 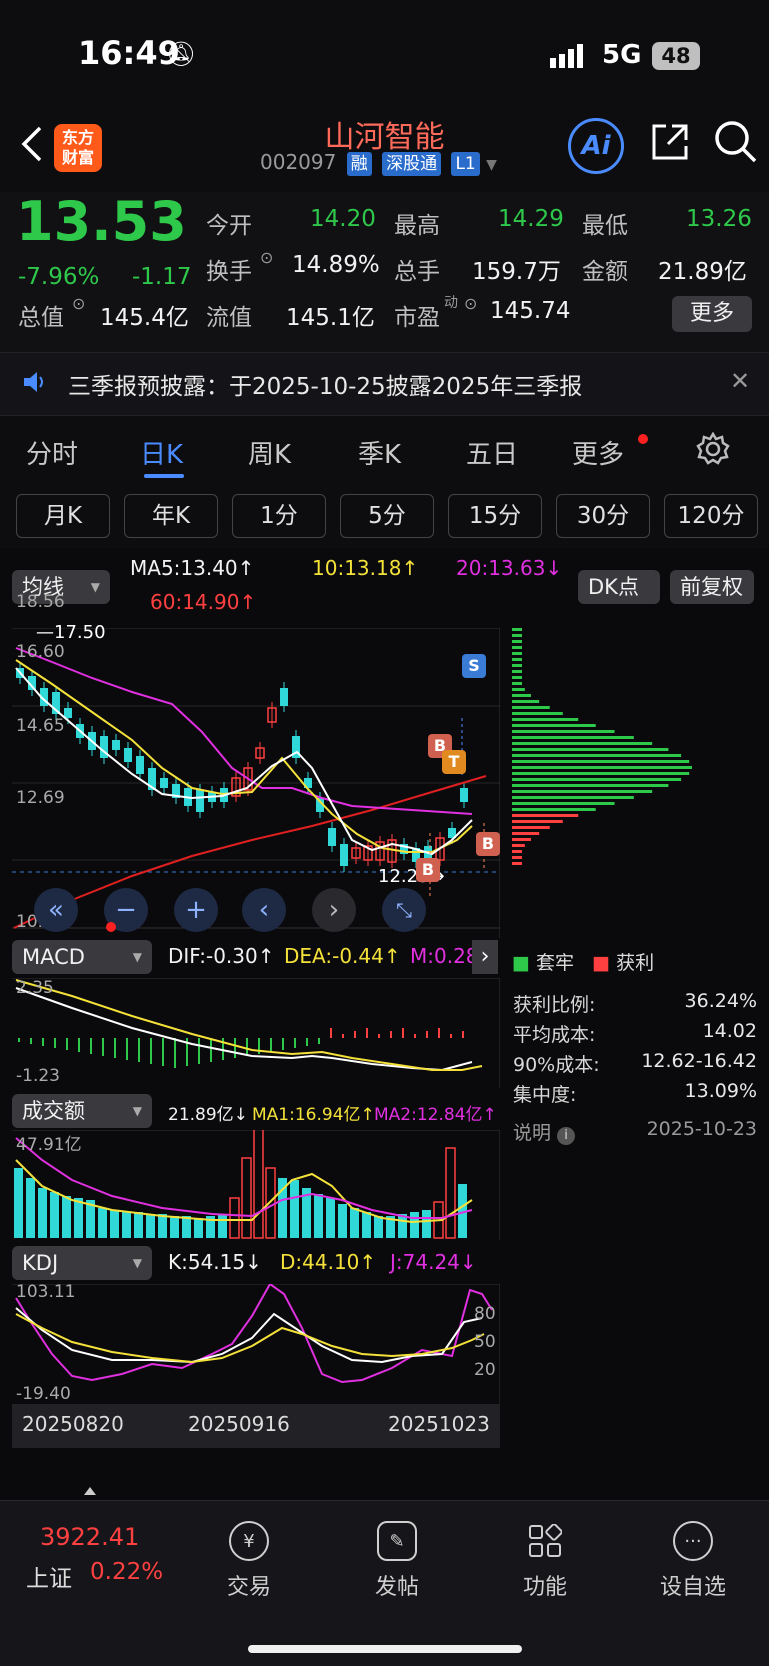 I want to click on chip-value: 14.02, so click(x=729, y=1031).